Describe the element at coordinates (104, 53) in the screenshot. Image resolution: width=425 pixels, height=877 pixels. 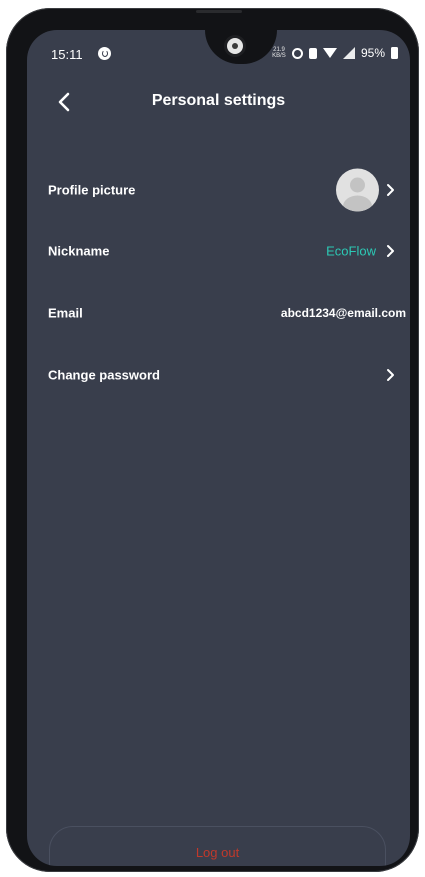
I see `notification-icon` at that location.